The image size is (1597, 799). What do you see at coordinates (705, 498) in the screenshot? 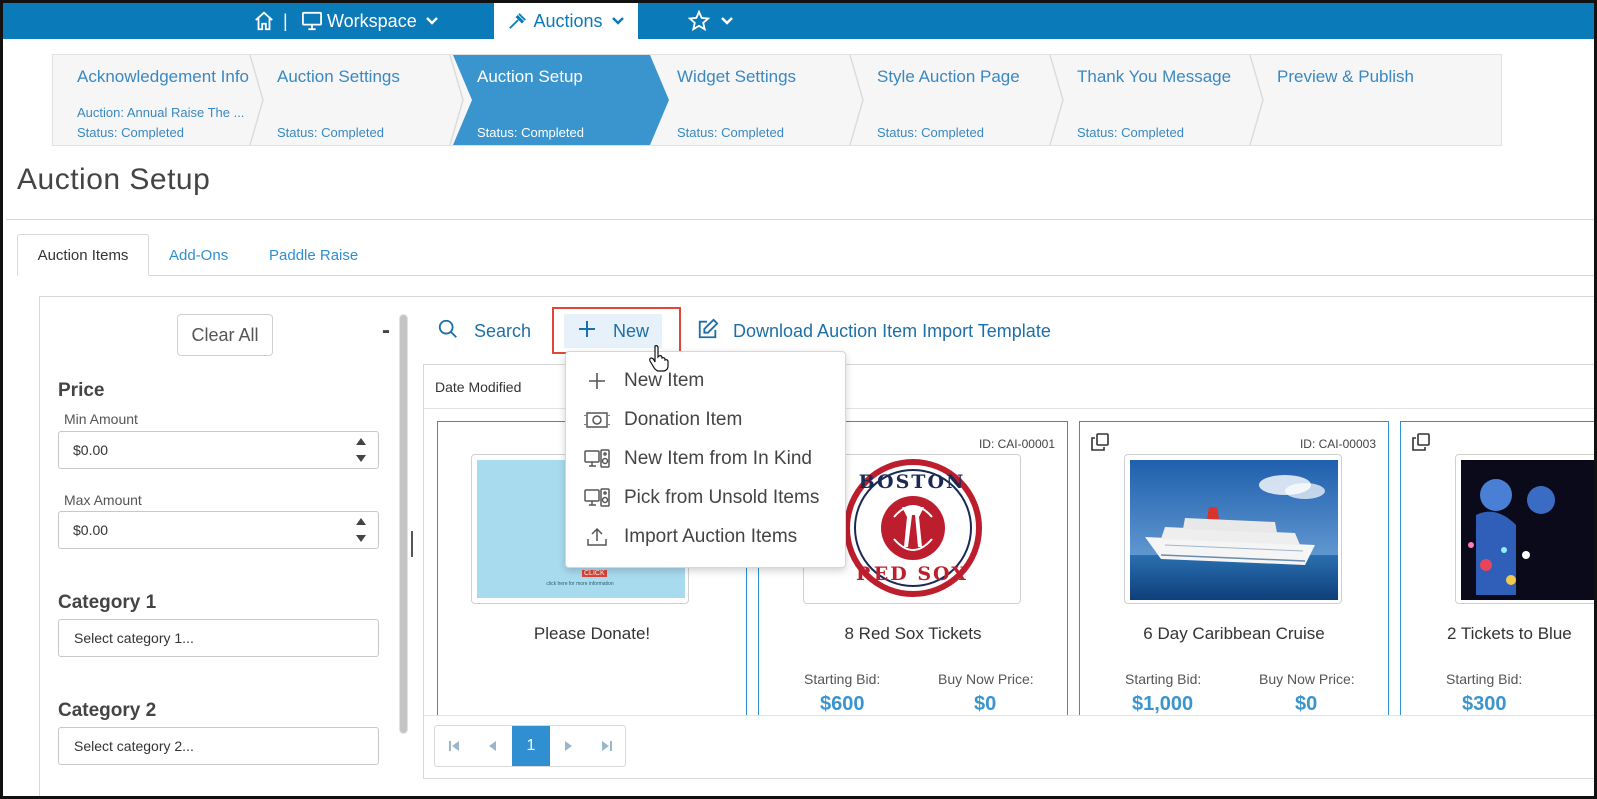
I see `menu-item-pick-from-unsold: Pick from Unsold Items` at bounding box center [705, 498].